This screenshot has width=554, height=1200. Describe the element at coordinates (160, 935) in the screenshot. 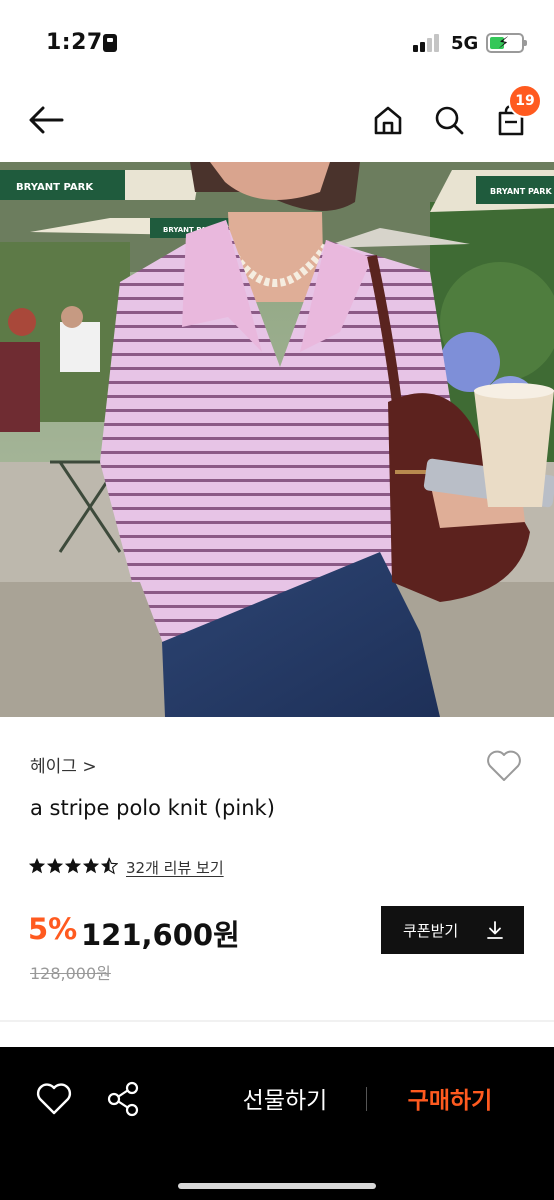

I see `sale-price: 121,600원` at that location.